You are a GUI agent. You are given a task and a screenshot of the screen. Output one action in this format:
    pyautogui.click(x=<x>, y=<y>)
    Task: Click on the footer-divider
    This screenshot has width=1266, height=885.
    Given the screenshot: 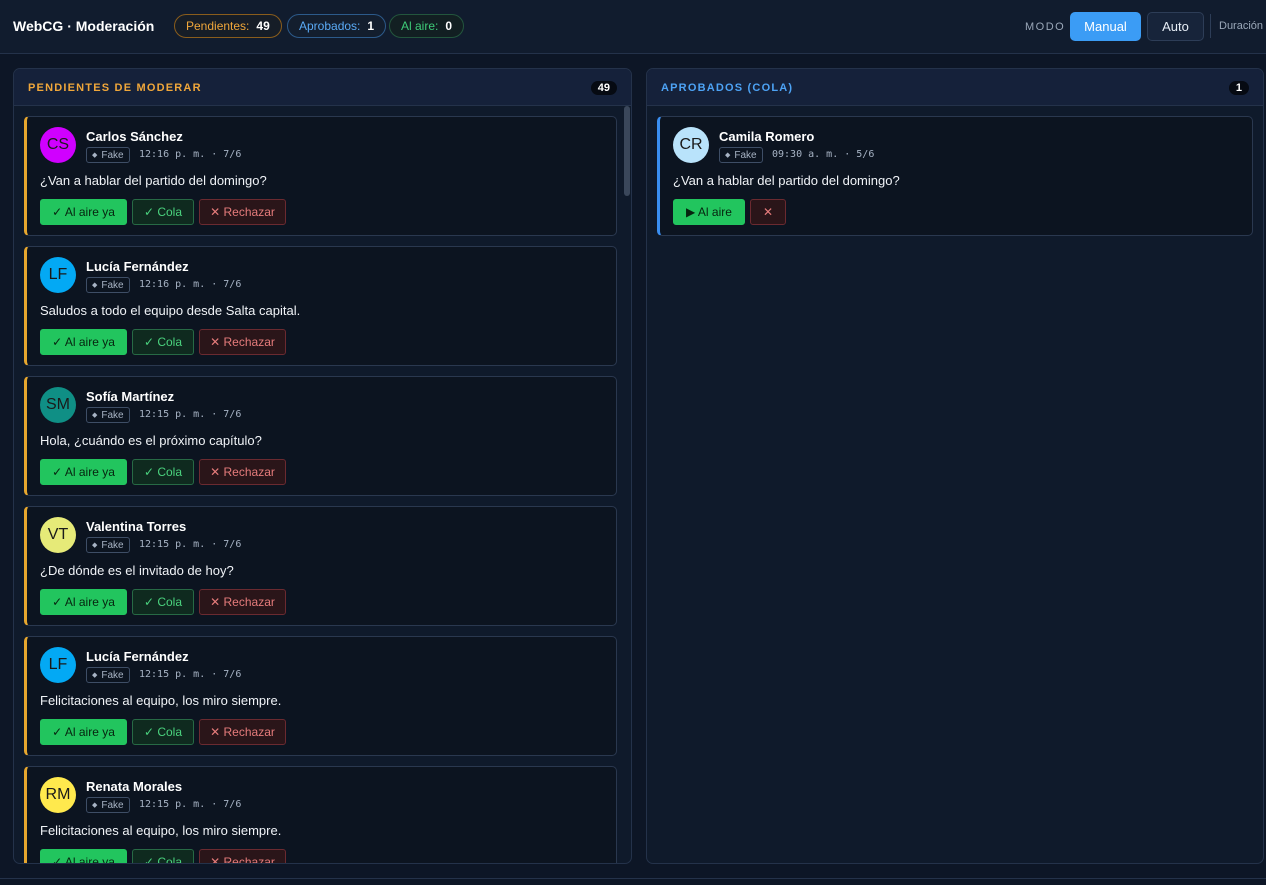 What is the action you would take?
    pyautogui.click(x=633, y=878)
    